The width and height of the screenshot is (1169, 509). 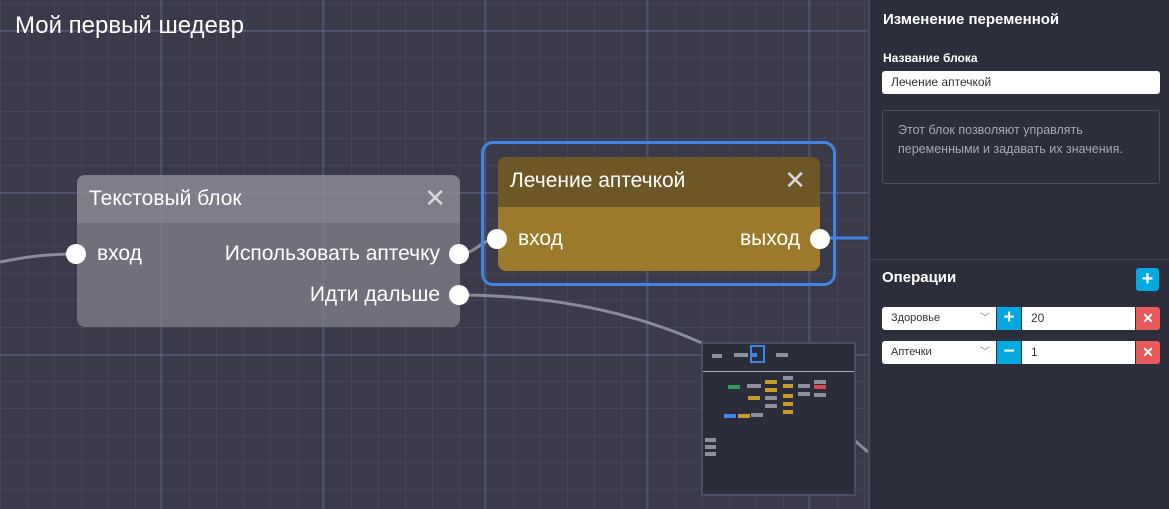 What do you see at coordinates (919, 277) in the screenshot?
I see `operations-title: Операции` at bounding box center [919, 277].